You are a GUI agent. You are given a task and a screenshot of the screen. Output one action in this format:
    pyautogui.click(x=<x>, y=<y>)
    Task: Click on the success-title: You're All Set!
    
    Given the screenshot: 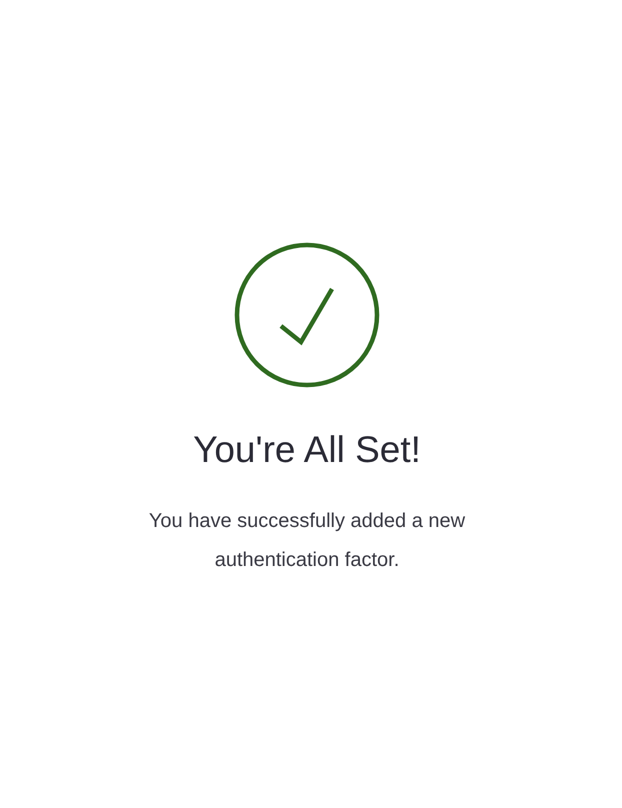 What is the action you would take?
    pyautogui.click(x=307, y=450)
    